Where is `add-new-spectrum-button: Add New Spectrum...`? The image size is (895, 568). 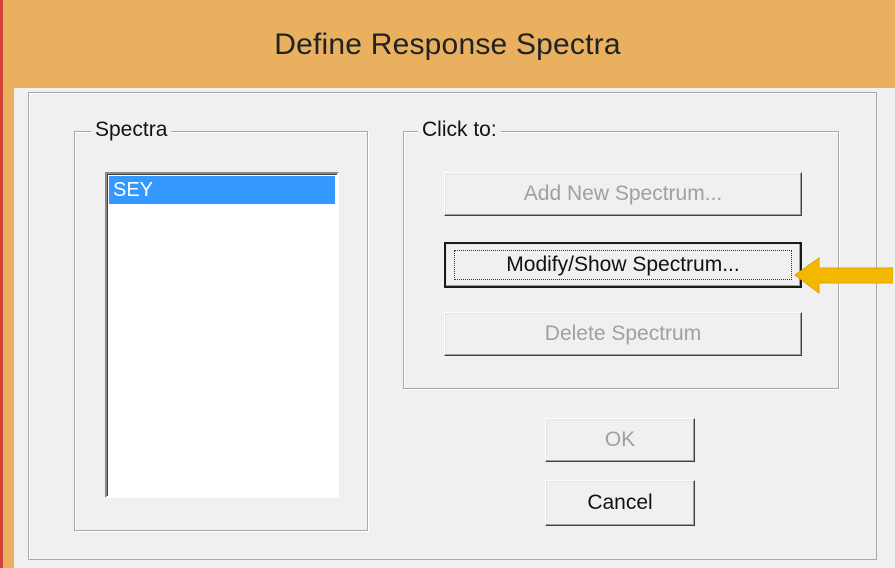
add-new-spectrum-button: Add New Spectrum... is located at coordinates (623, 194).